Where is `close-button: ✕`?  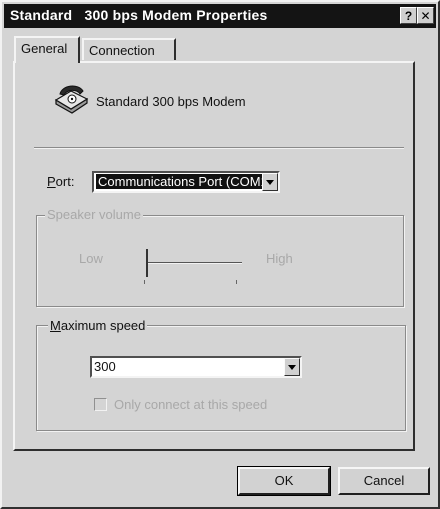
close-button: ✕ is located at coordinates (425, 15).